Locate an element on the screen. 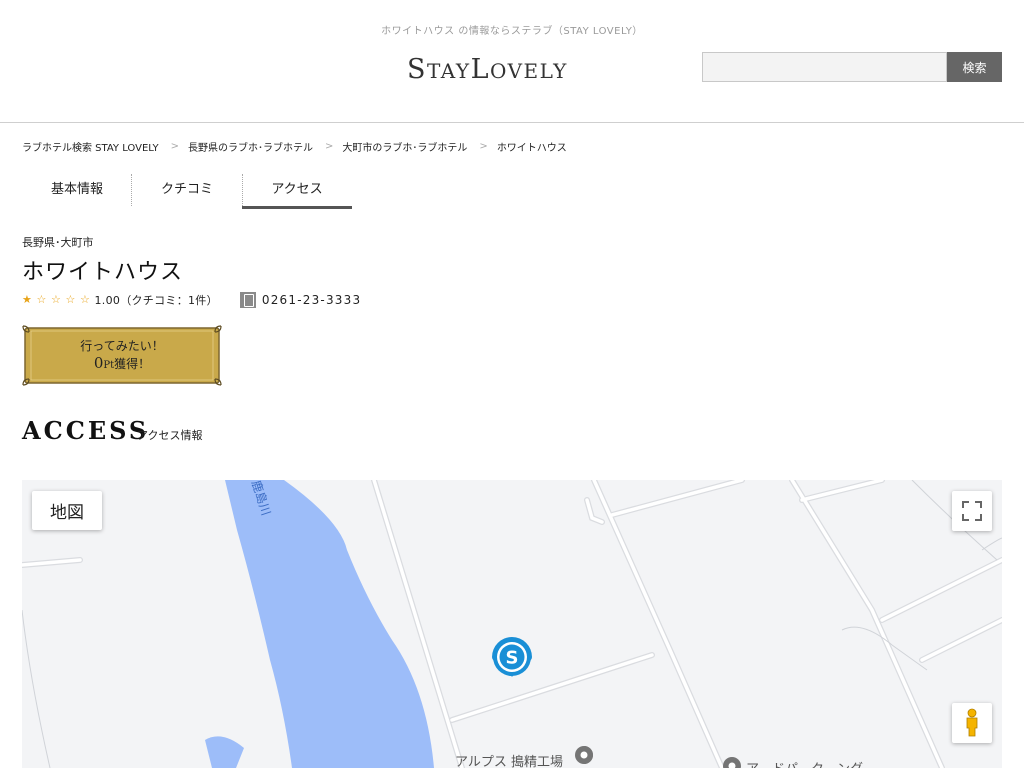 This screenshot has width=1024, height=768. site-tagline: ホワイトハウス の情報ならステラブ（STAY LOVELY） is located at coordinates (512, 31).